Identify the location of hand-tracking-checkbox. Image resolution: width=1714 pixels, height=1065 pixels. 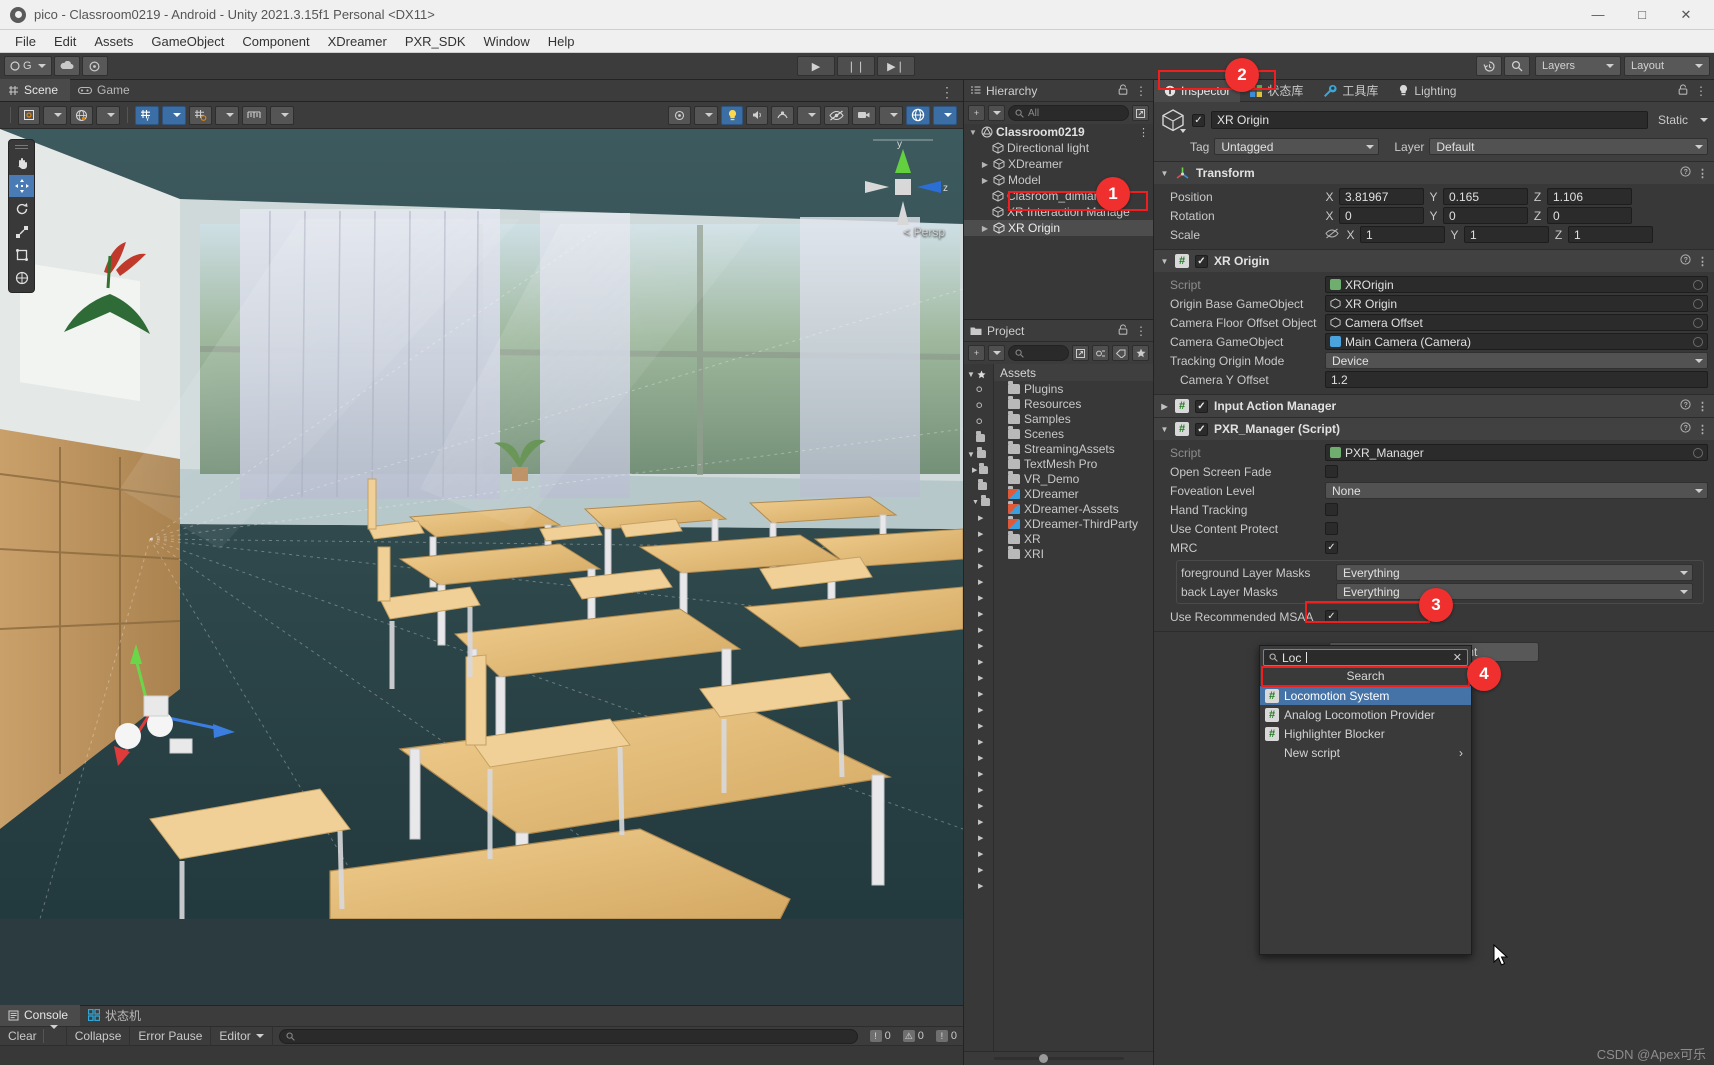
(1331, 509).